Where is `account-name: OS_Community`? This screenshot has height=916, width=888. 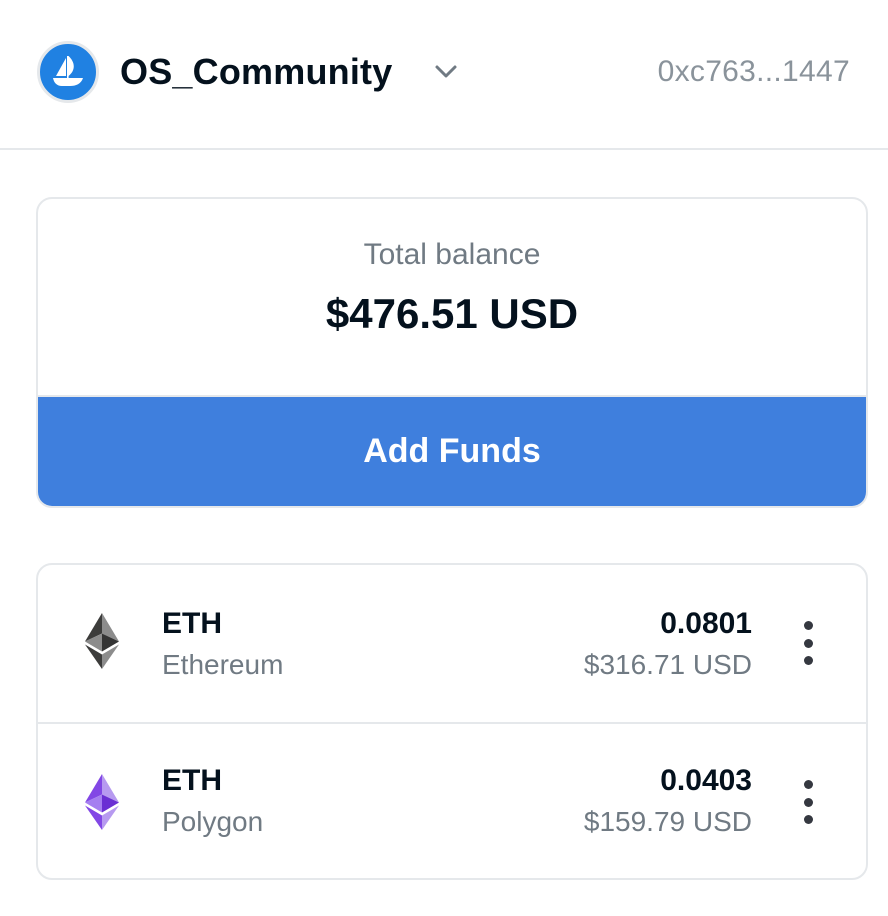
account-name: OS_Community is located at coordinates (256, 72).